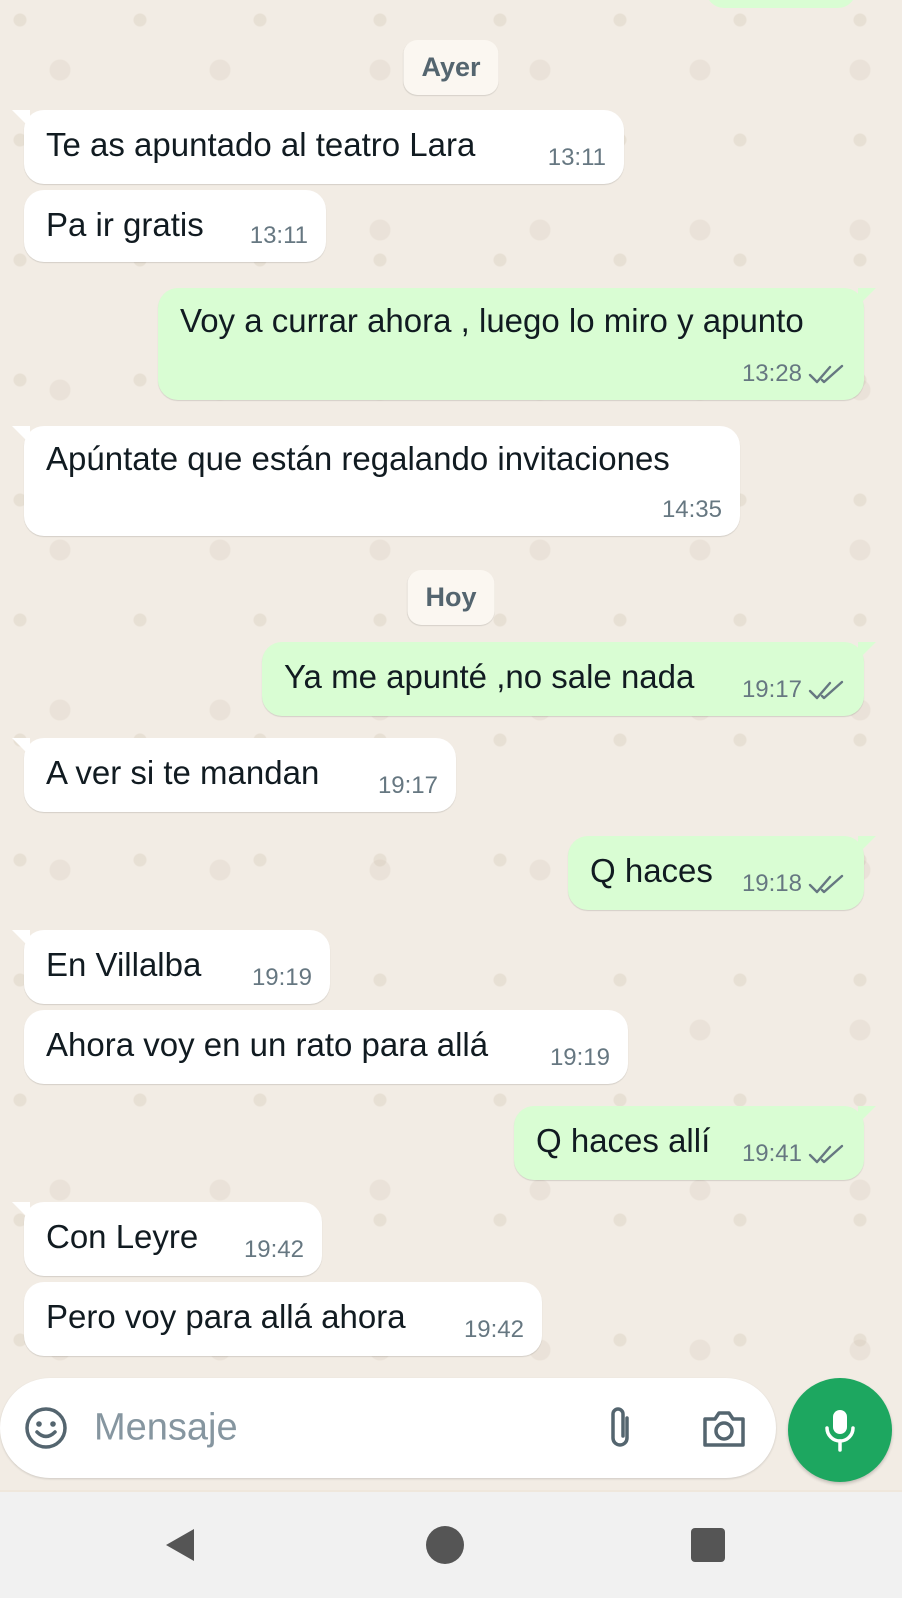 This screenshot has height=1598, width=902. I want to click on emoji-icon, so click(46, 1428).